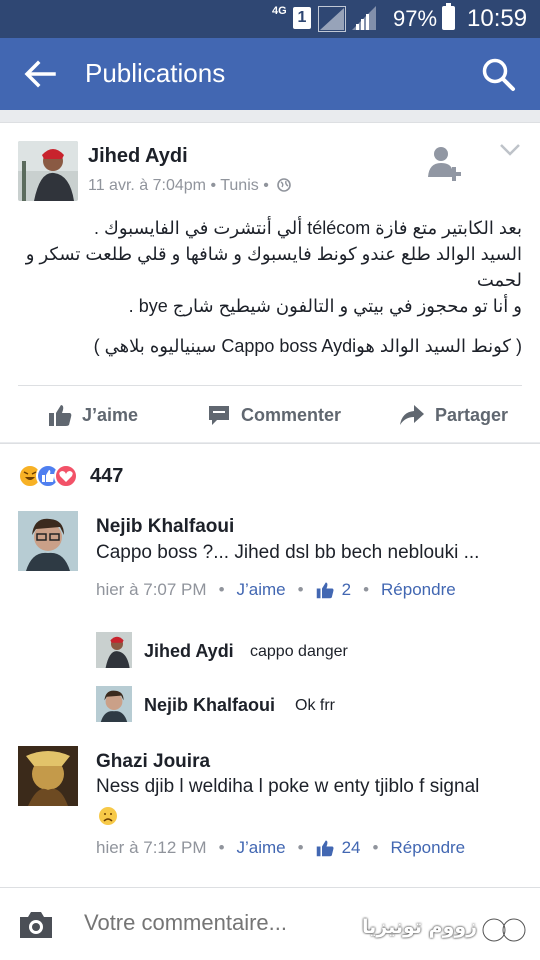 The width and height of the screenshot is (540, 960). I want to click on comment-composer: زووم تونيزيا, so click(270, 923).